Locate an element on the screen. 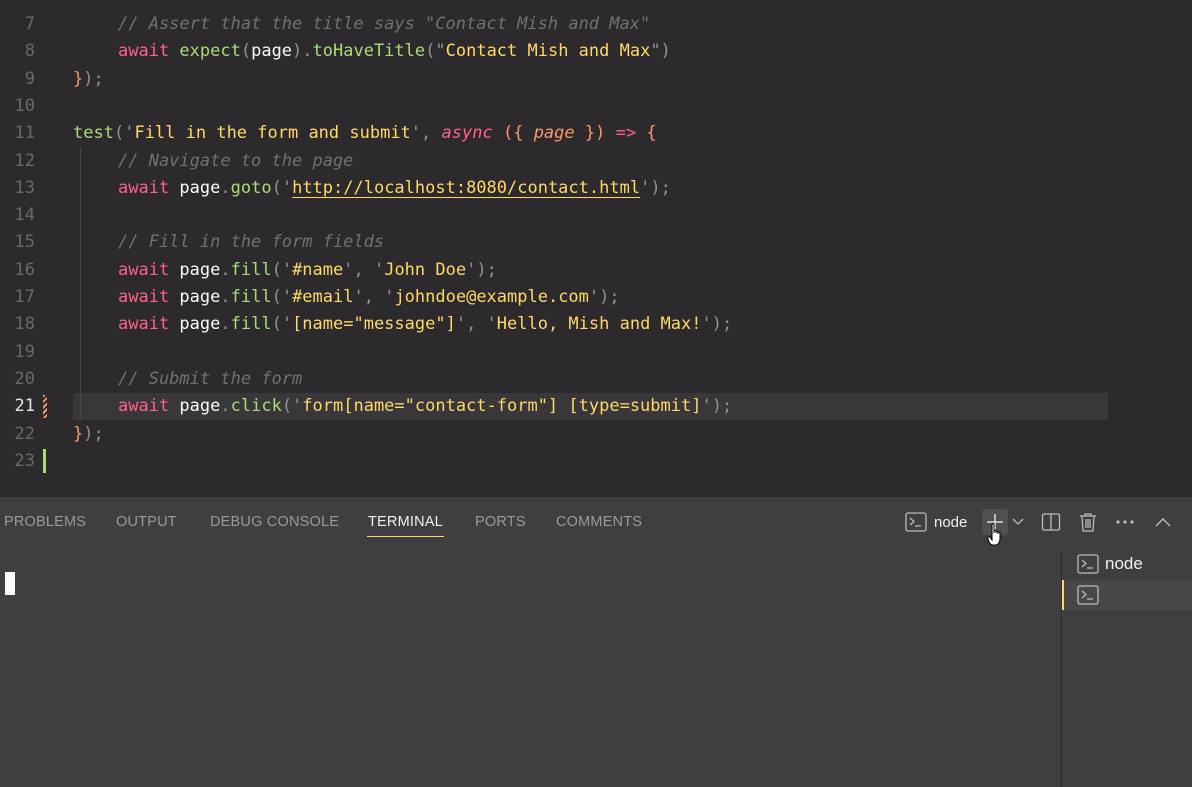 The width and height of the screenshot is (1192, 787). kill-terminal-button is located at coordinates (1088, 522).